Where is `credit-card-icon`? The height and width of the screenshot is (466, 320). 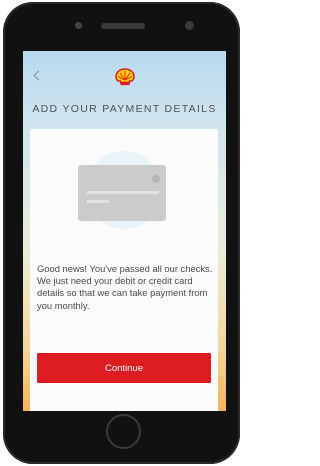
credit-card-icon is located at coordinates (122, 193).